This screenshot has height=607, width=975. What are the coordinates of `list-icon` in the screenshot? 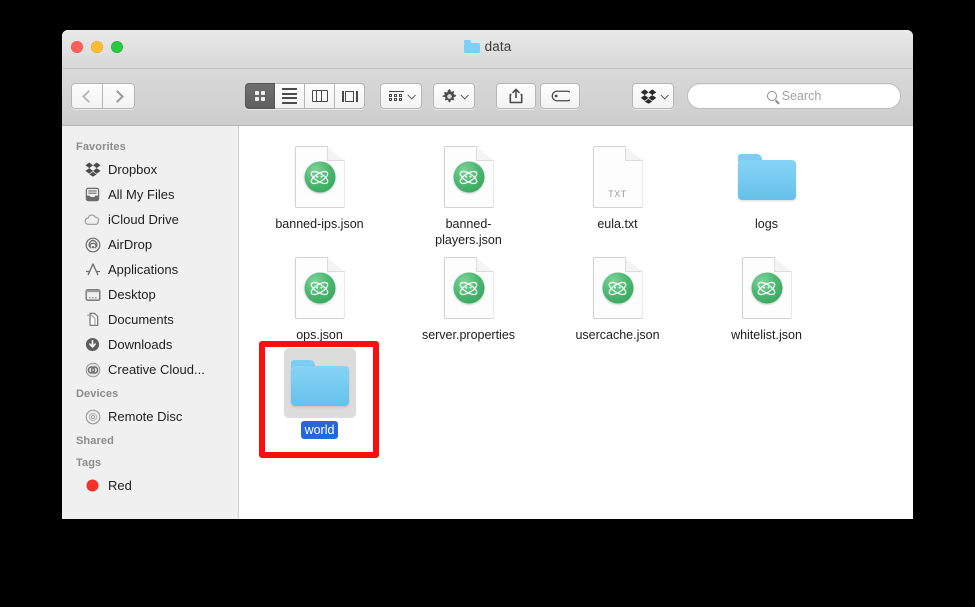 It's located at (289, 96).